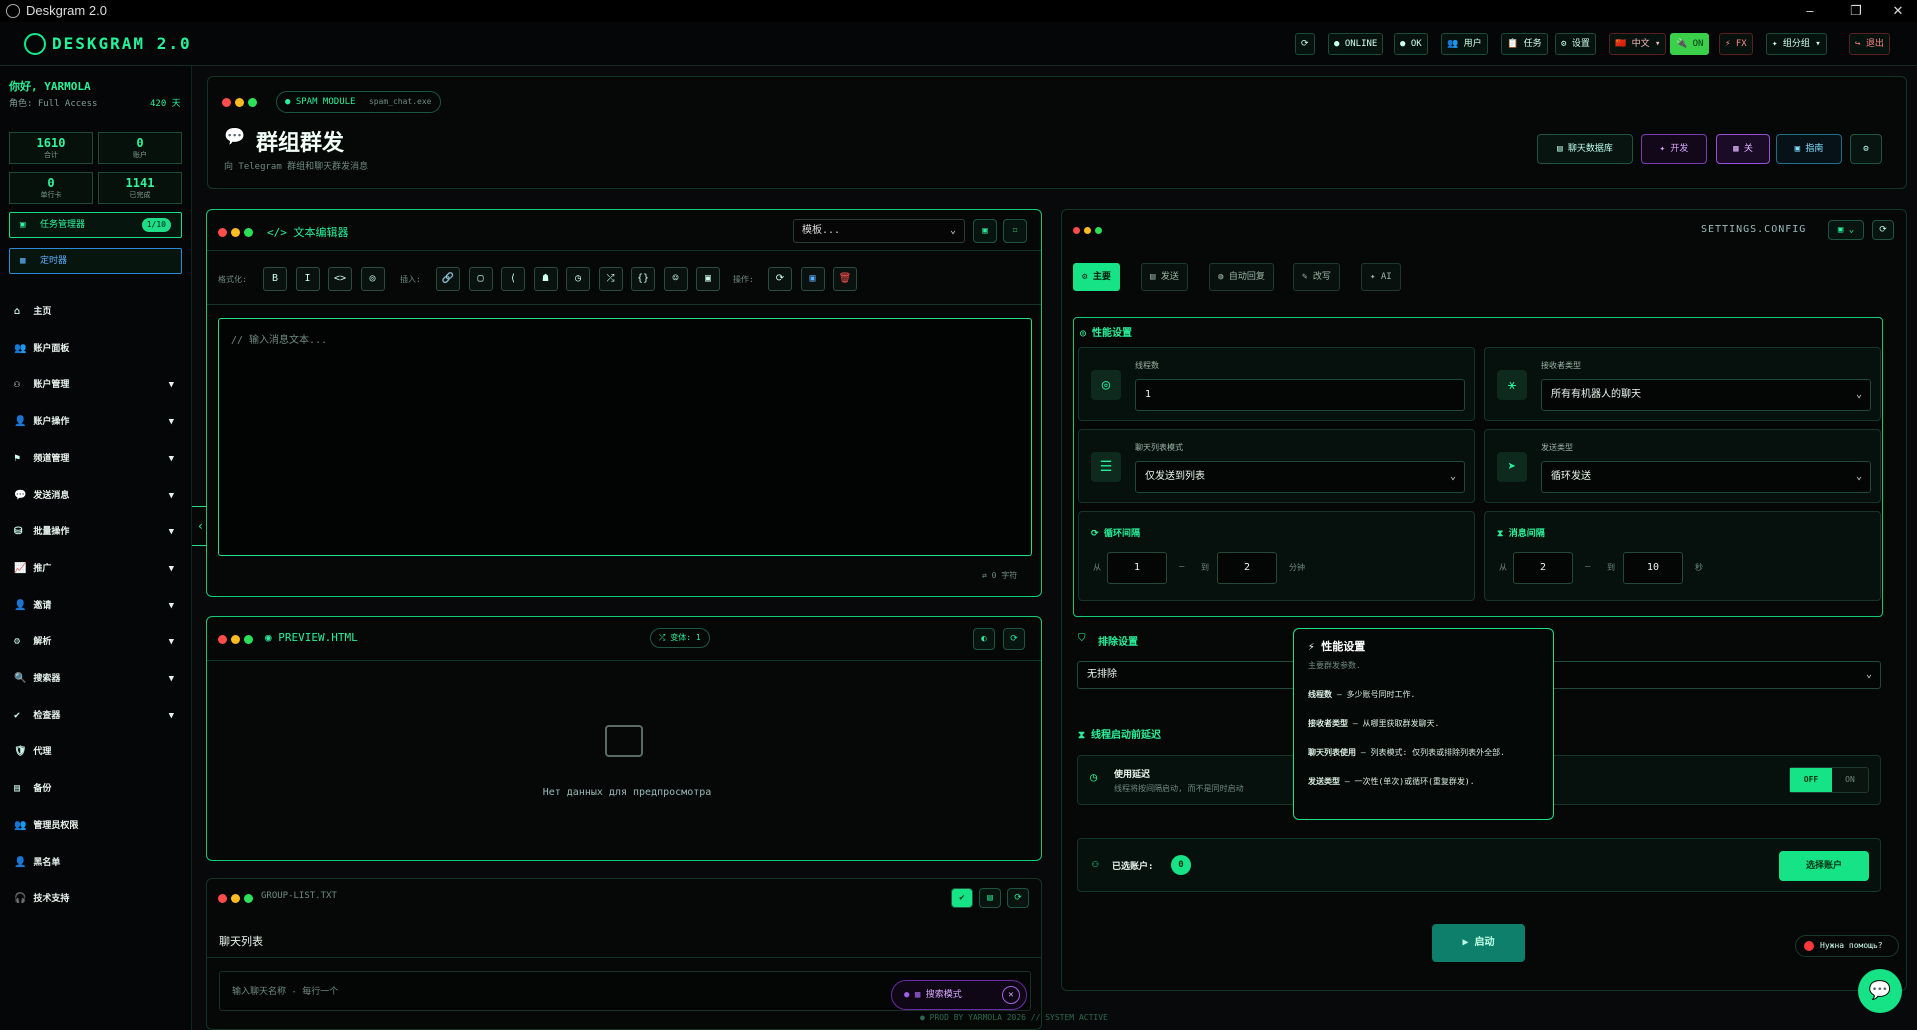 This screenshot has height=1030, width=1917. I want to click on select-accounts-button: 选择账户, so click(1824, 866).